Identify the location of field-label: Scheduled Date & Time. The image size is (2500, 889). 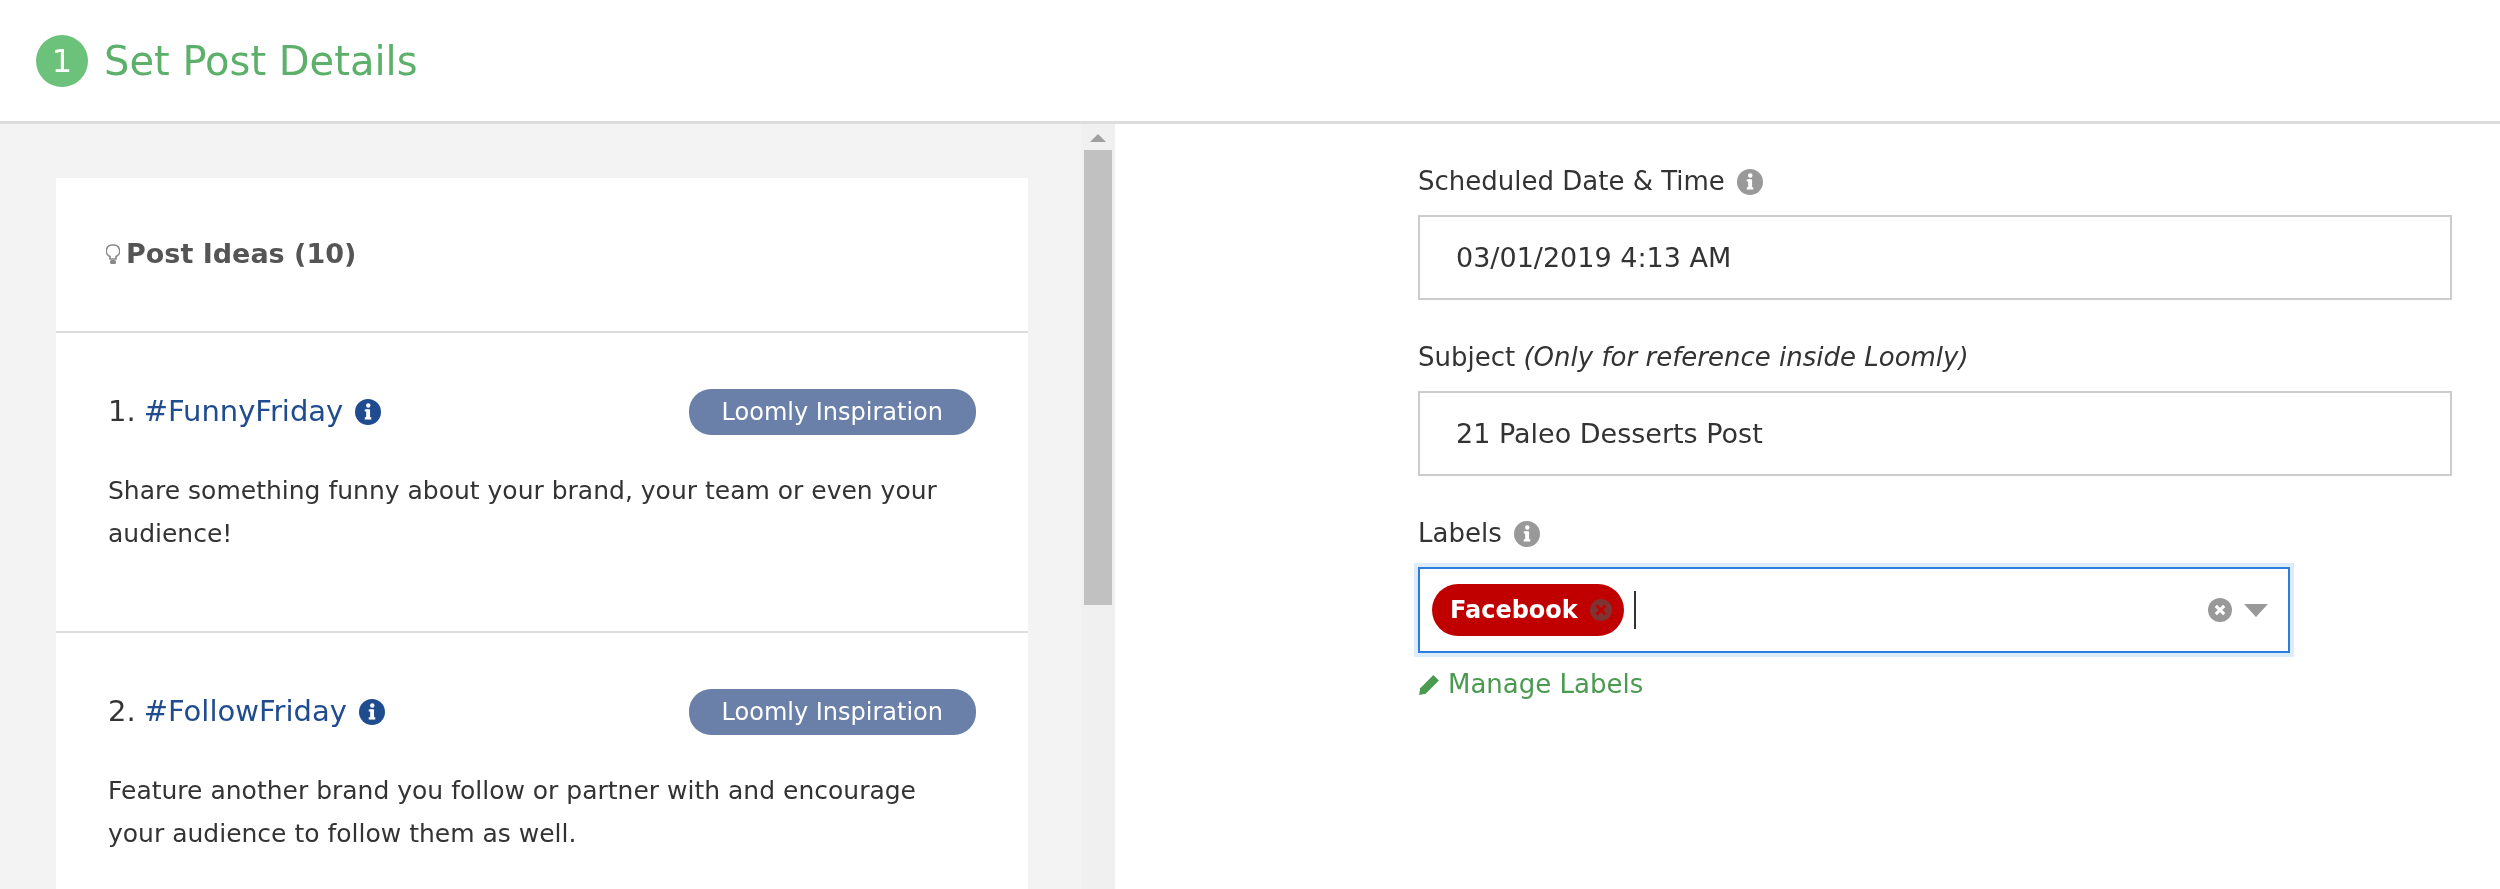
(1571, 181).